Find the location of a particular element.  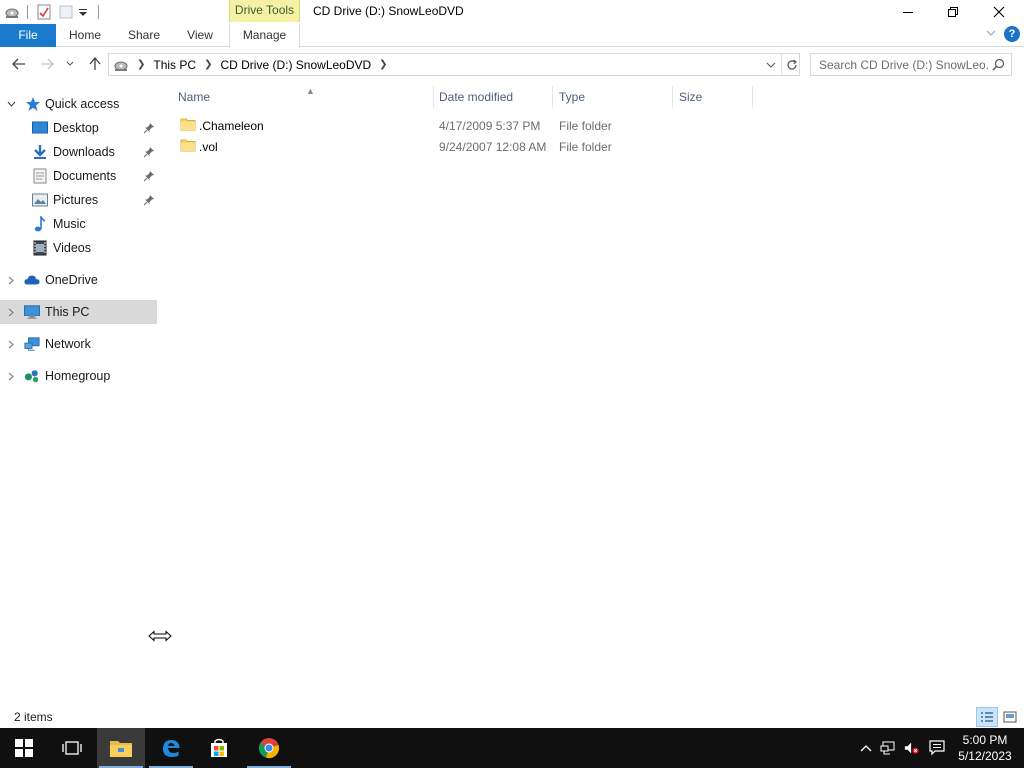

nav-item-desktop: Desktop is located at coordinates (78, 128).